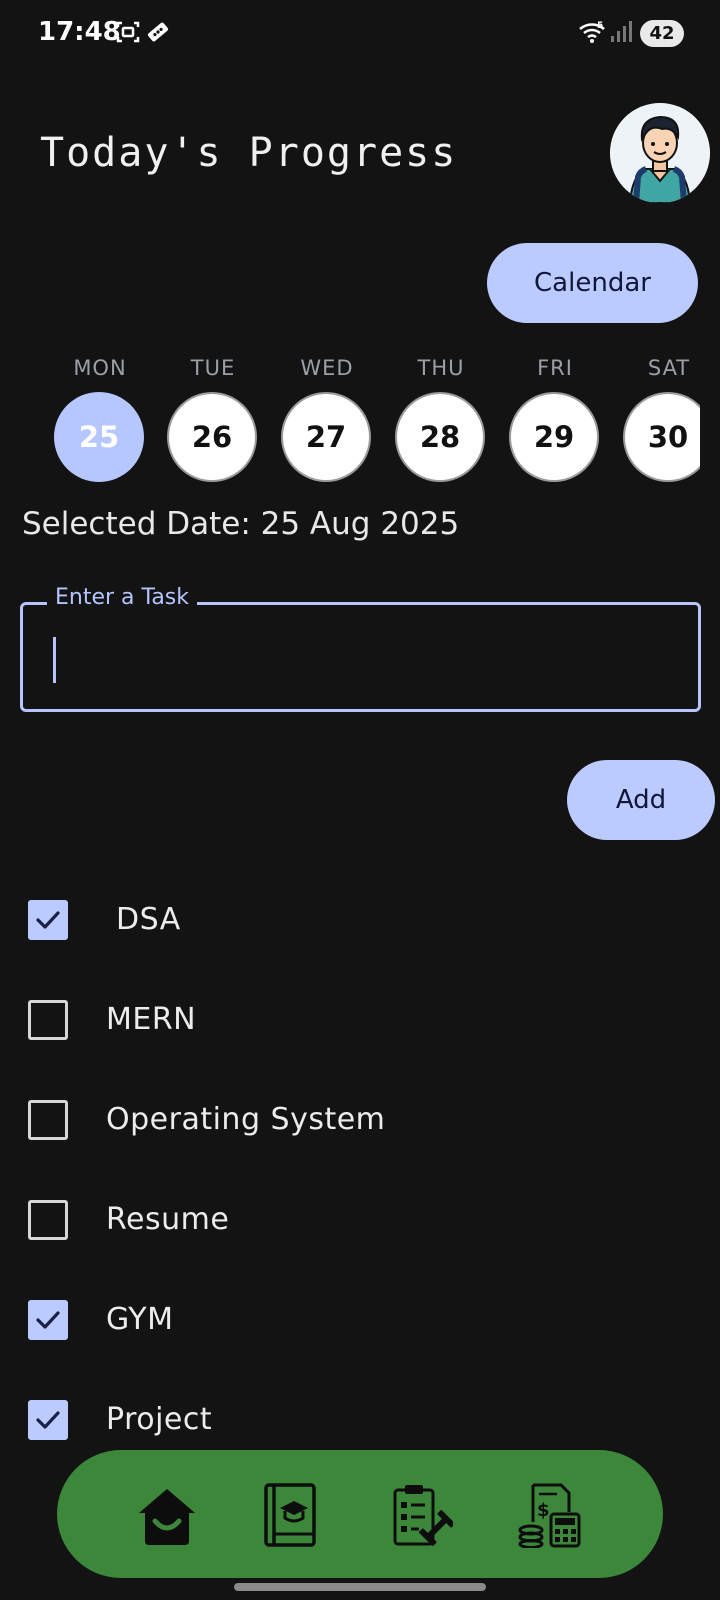  I want to click on study-book-icon, so click(290, 1515).